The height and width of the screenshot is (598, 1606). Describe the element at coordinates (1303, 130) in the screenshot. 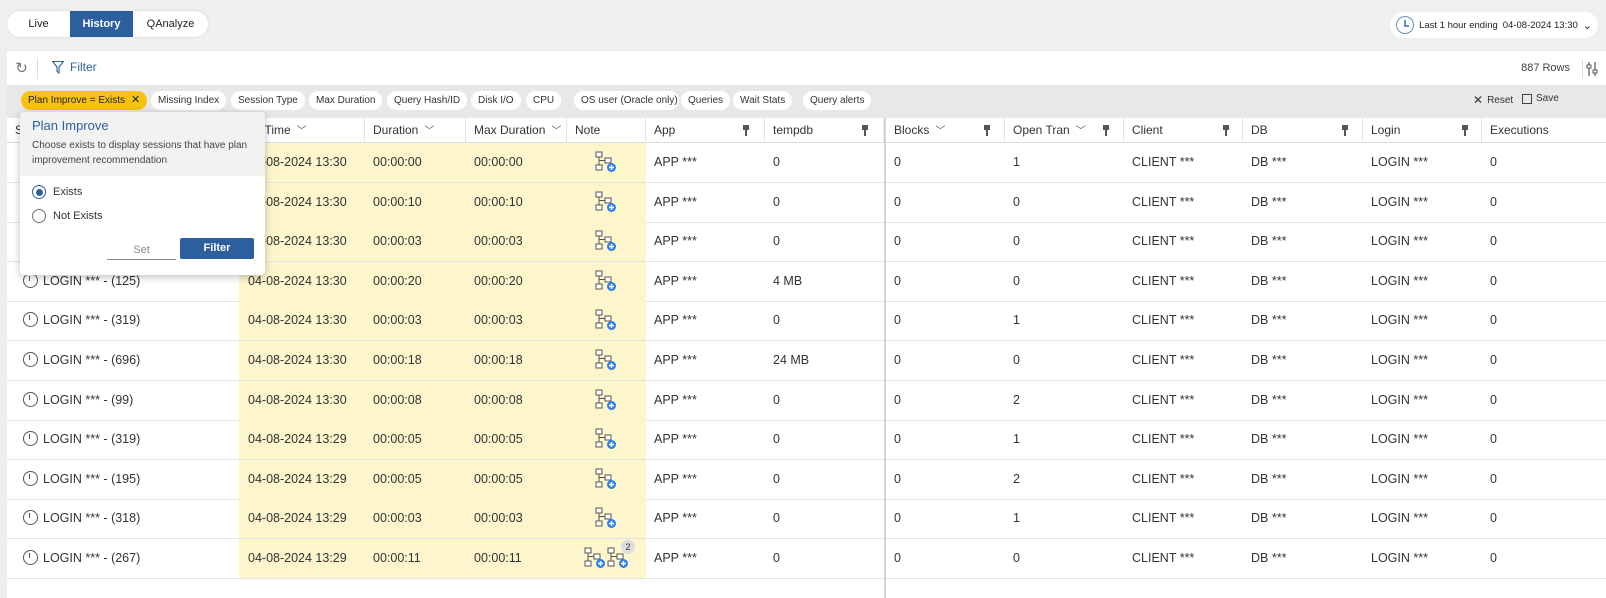

I see `col-db: DB` at that location.